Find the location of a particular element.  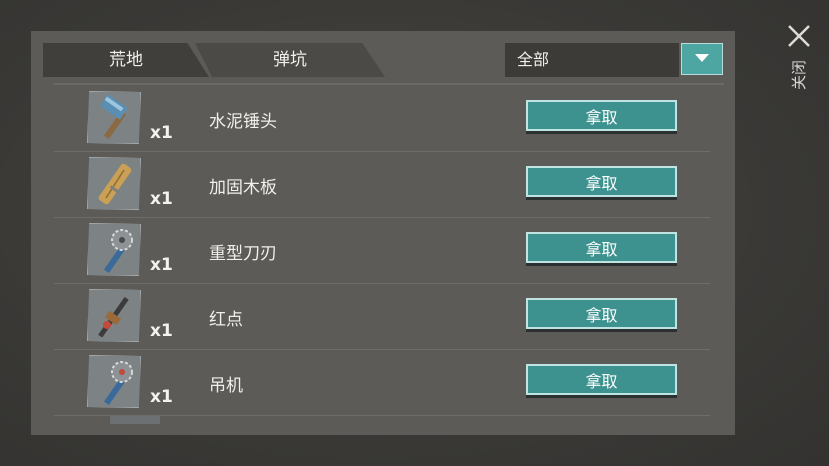

list-item: x1 红点 拿取 is located at coordinates (382, 316).